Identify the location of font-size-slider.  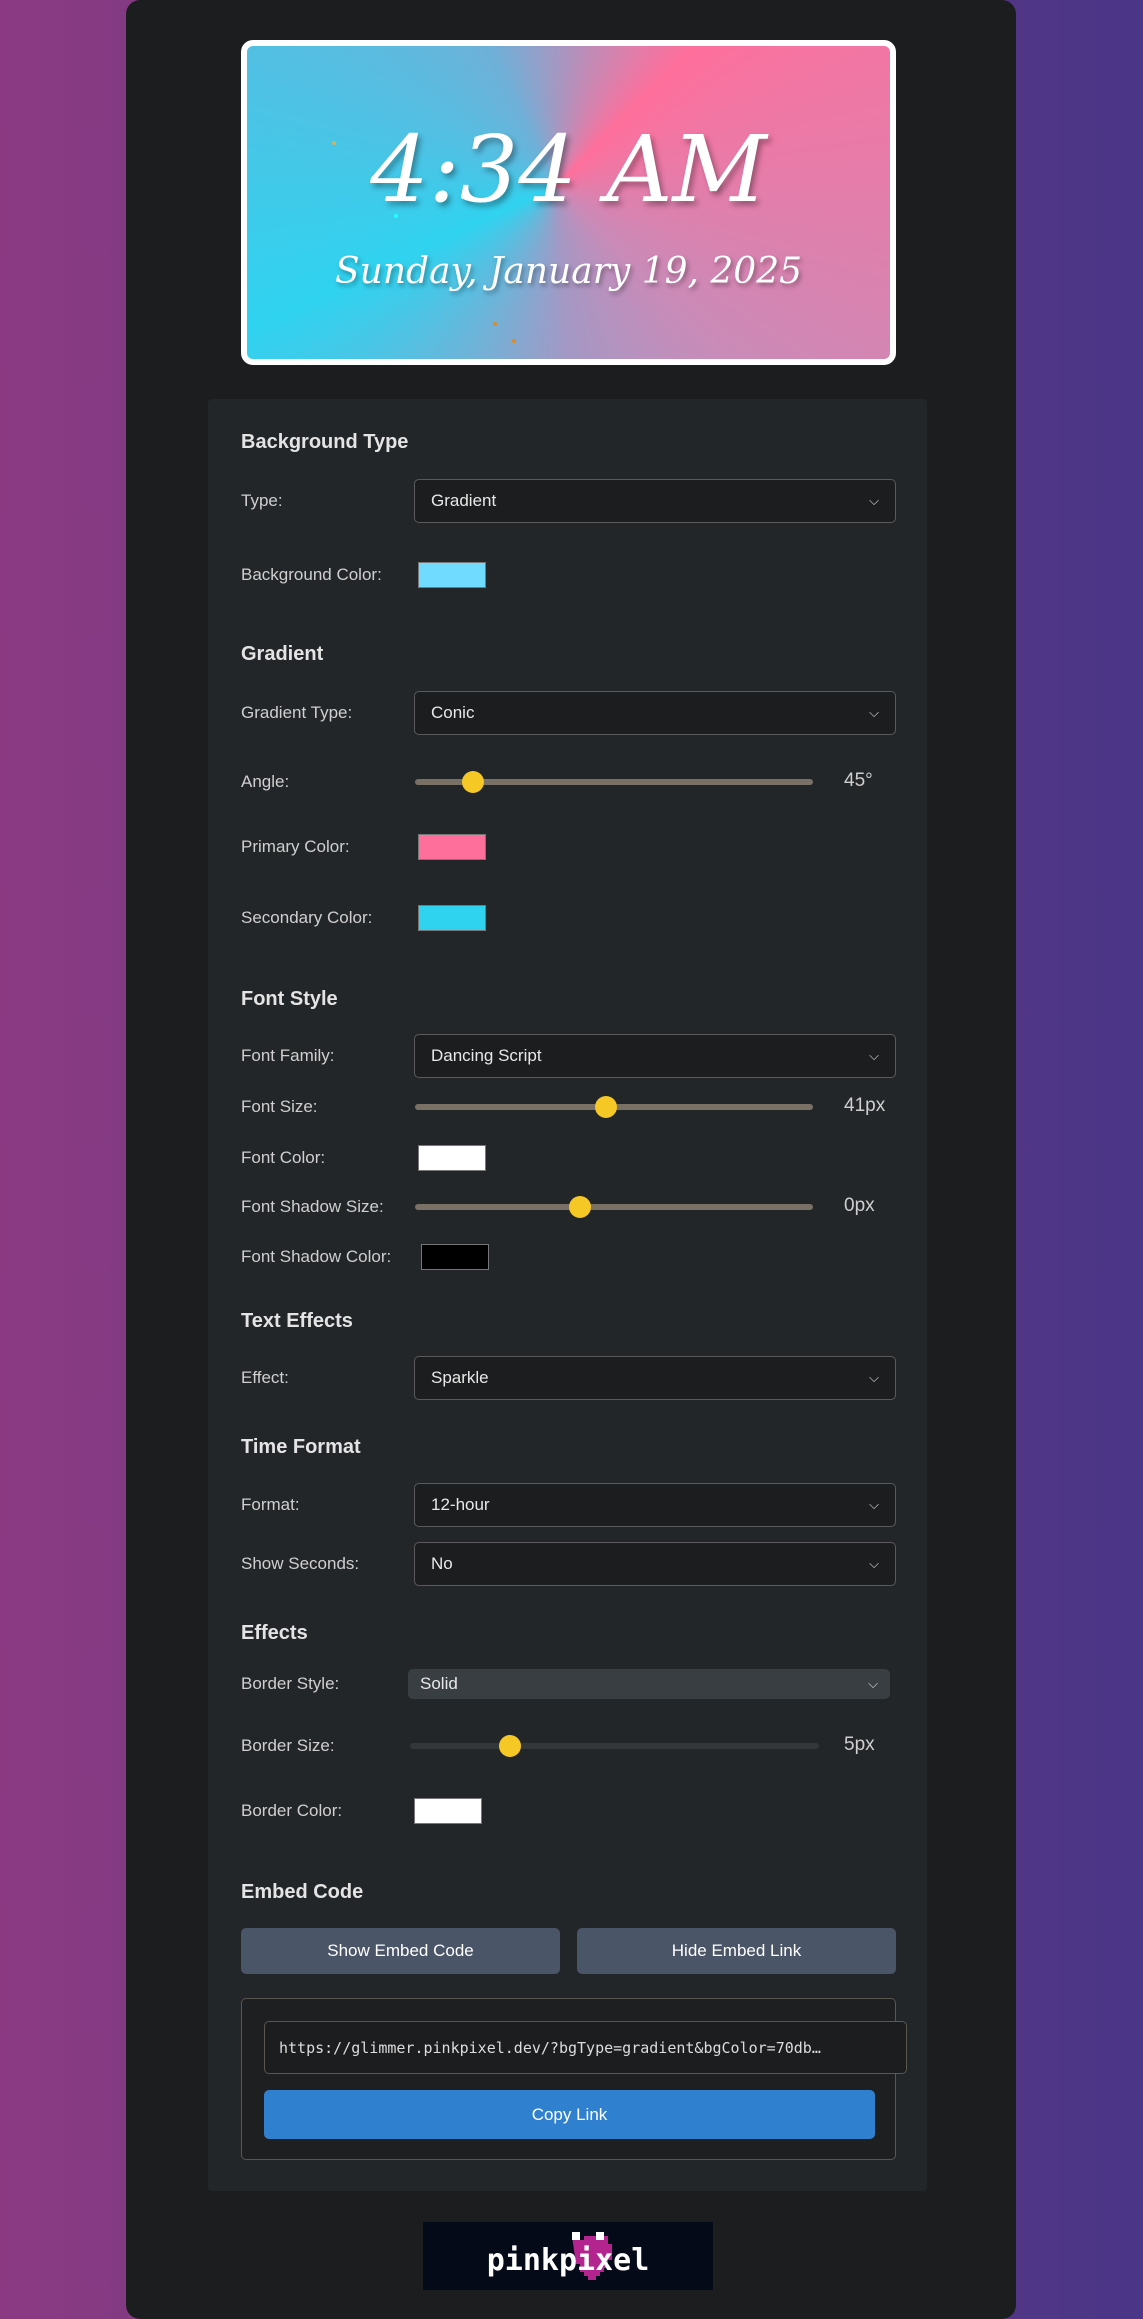
(614, 1107).